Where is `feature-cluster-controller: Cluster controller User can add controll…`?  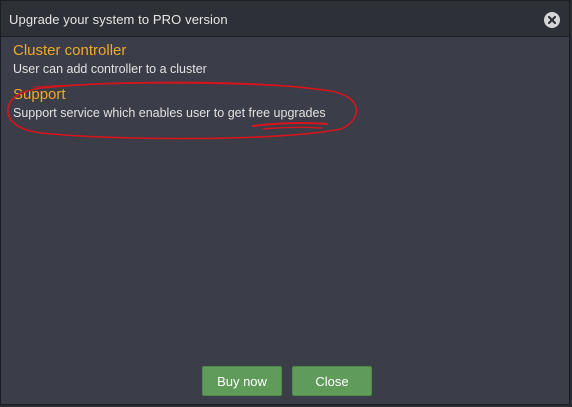
feature-cluster-controller: Cluster controller User can add controll… is located at coordinates (110, 59).